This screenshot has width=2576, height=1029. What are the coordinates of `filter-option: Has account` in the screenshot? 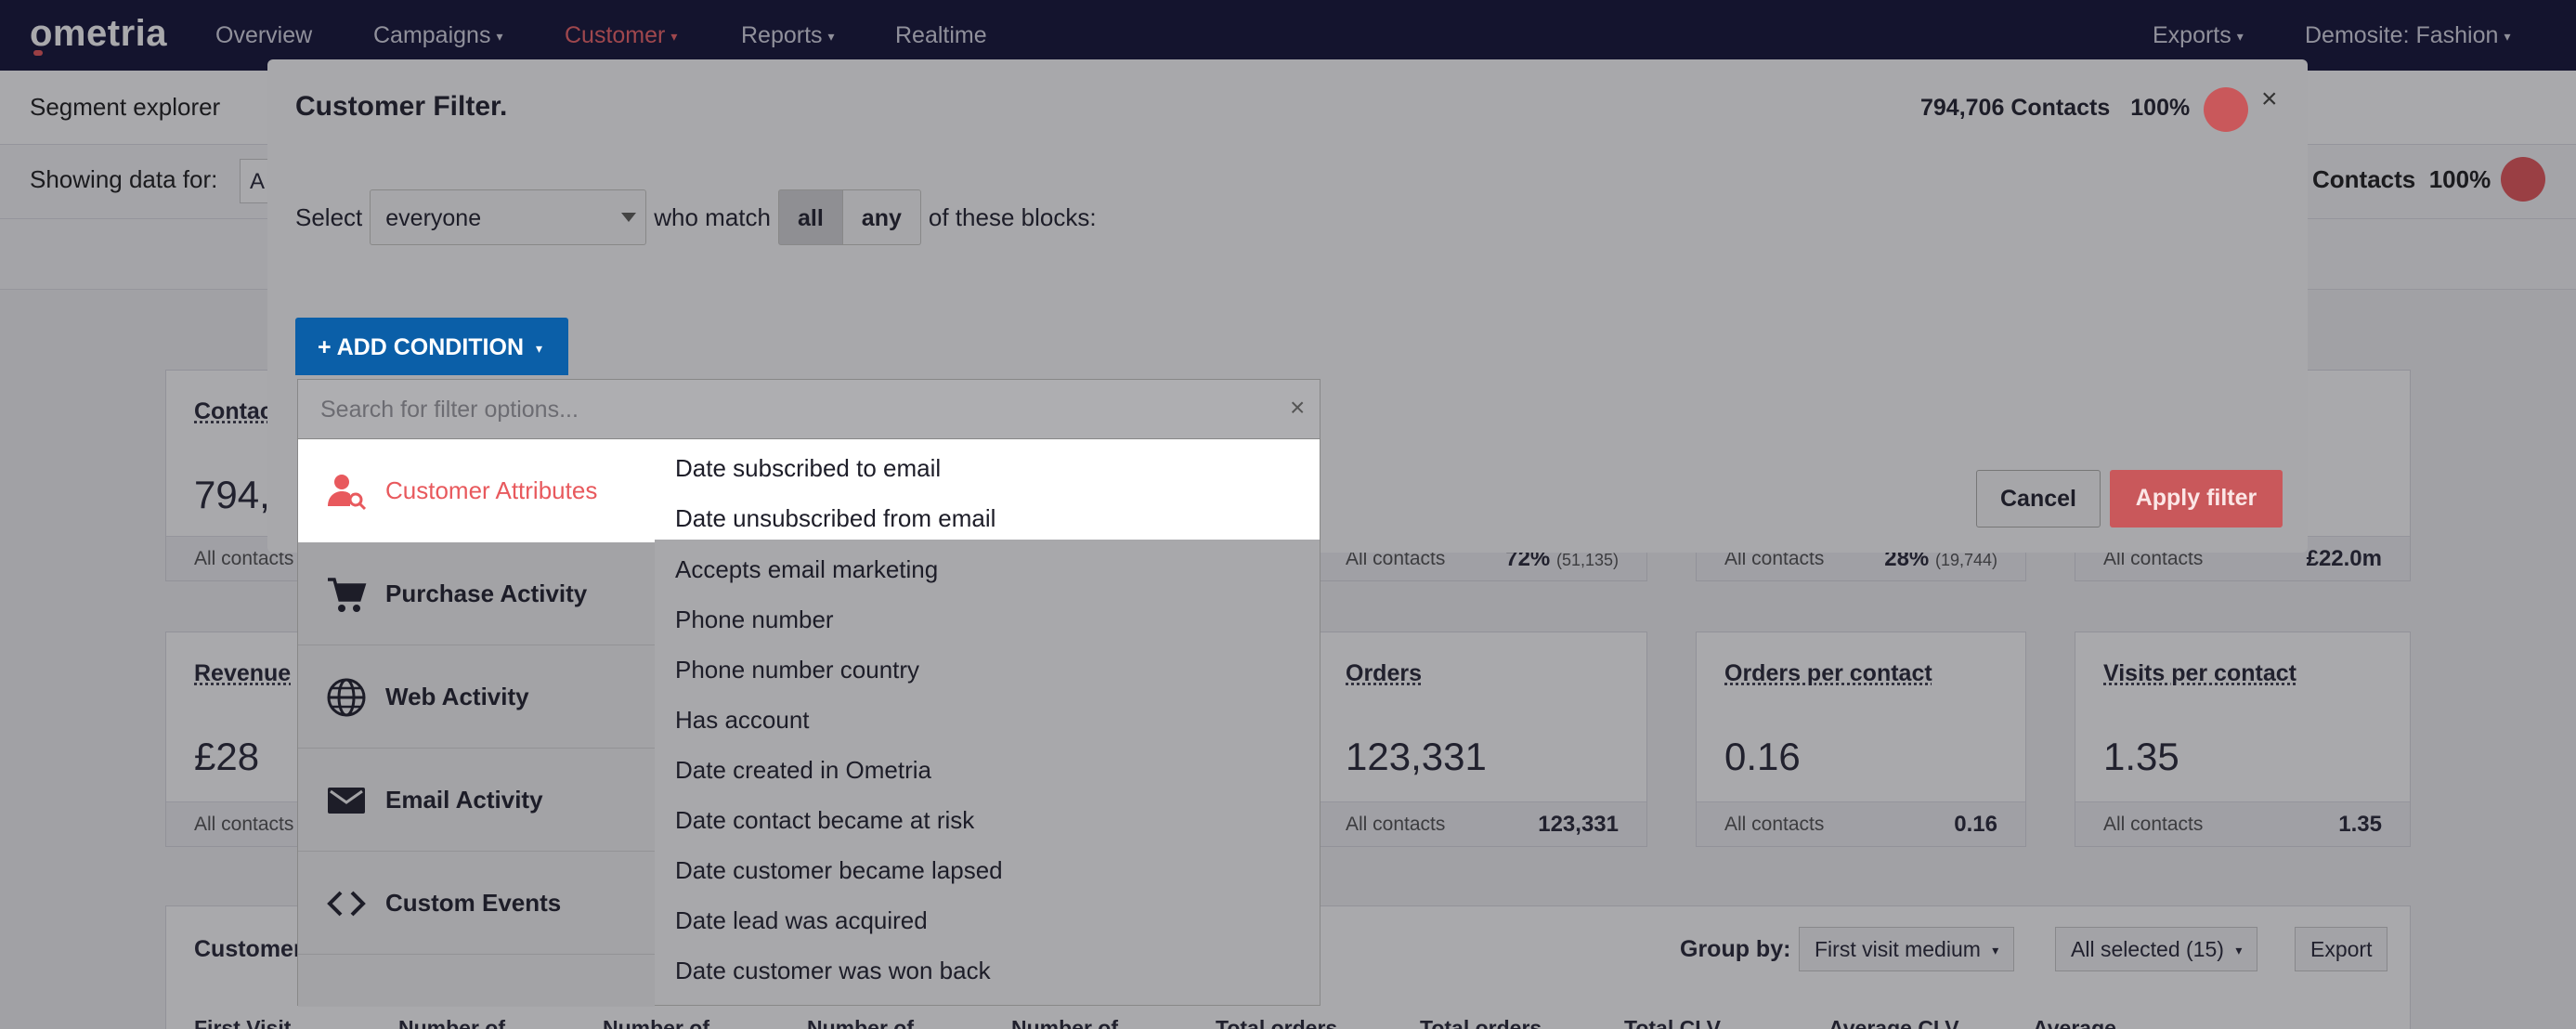 It's located at (742, 720).